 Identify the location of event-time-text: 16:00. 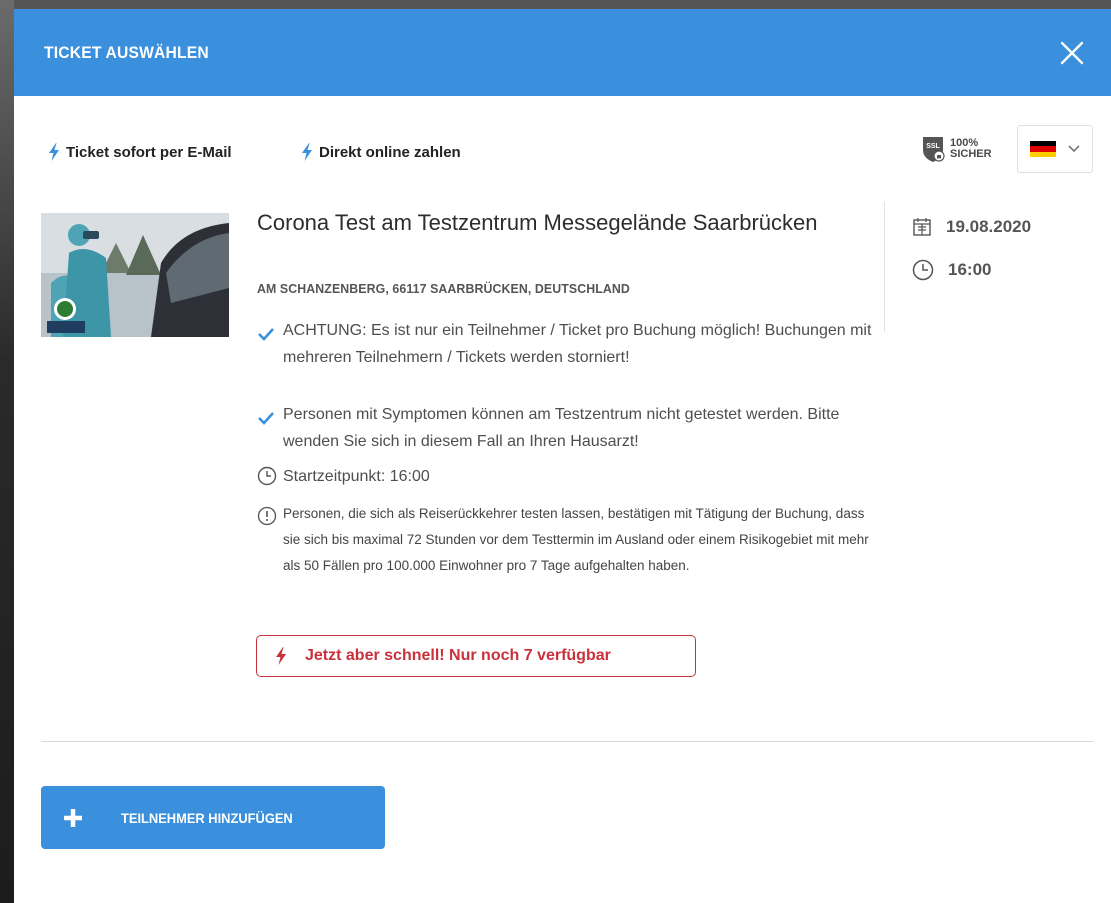
(970, 269).